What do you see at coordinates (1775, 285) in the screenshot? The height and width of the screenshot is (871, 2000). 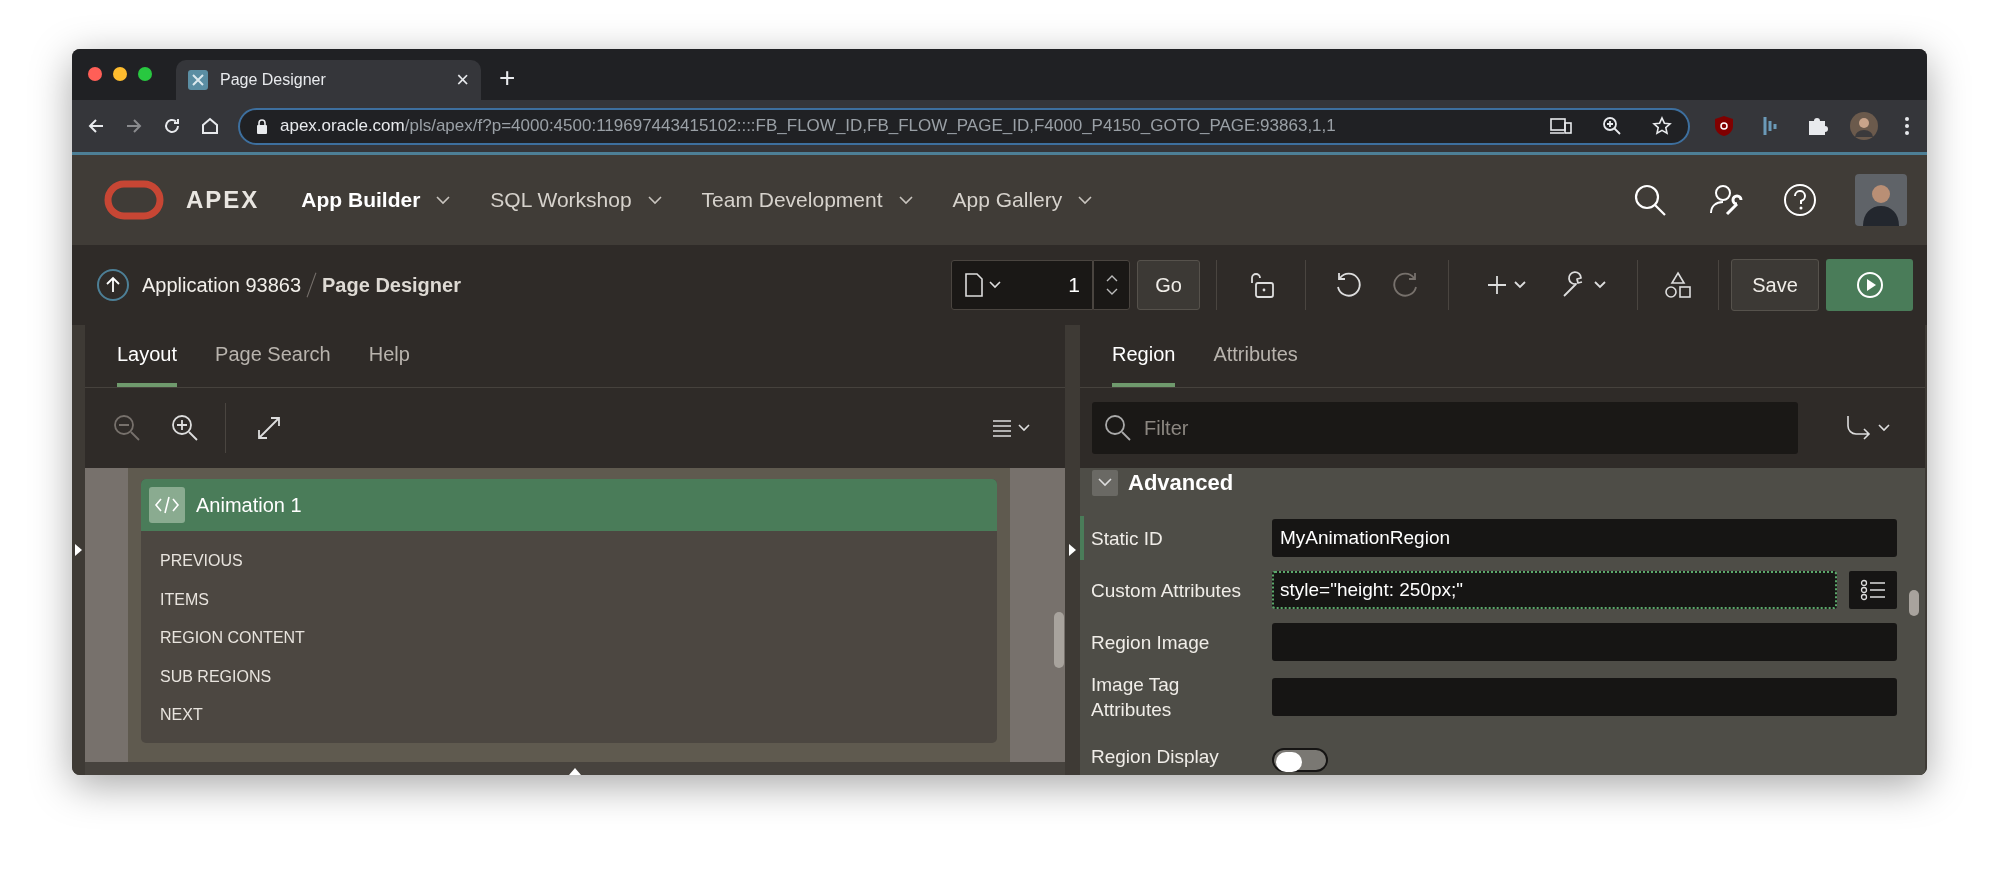 I see `save-button: Save` at bounding box center [1775, 285].